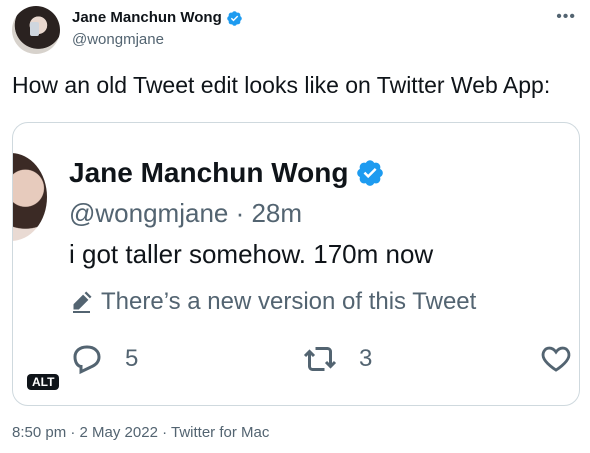 This screenshot has height=453, width=590. I want to click on alt-text-badge: ALT, so click(43, 382).